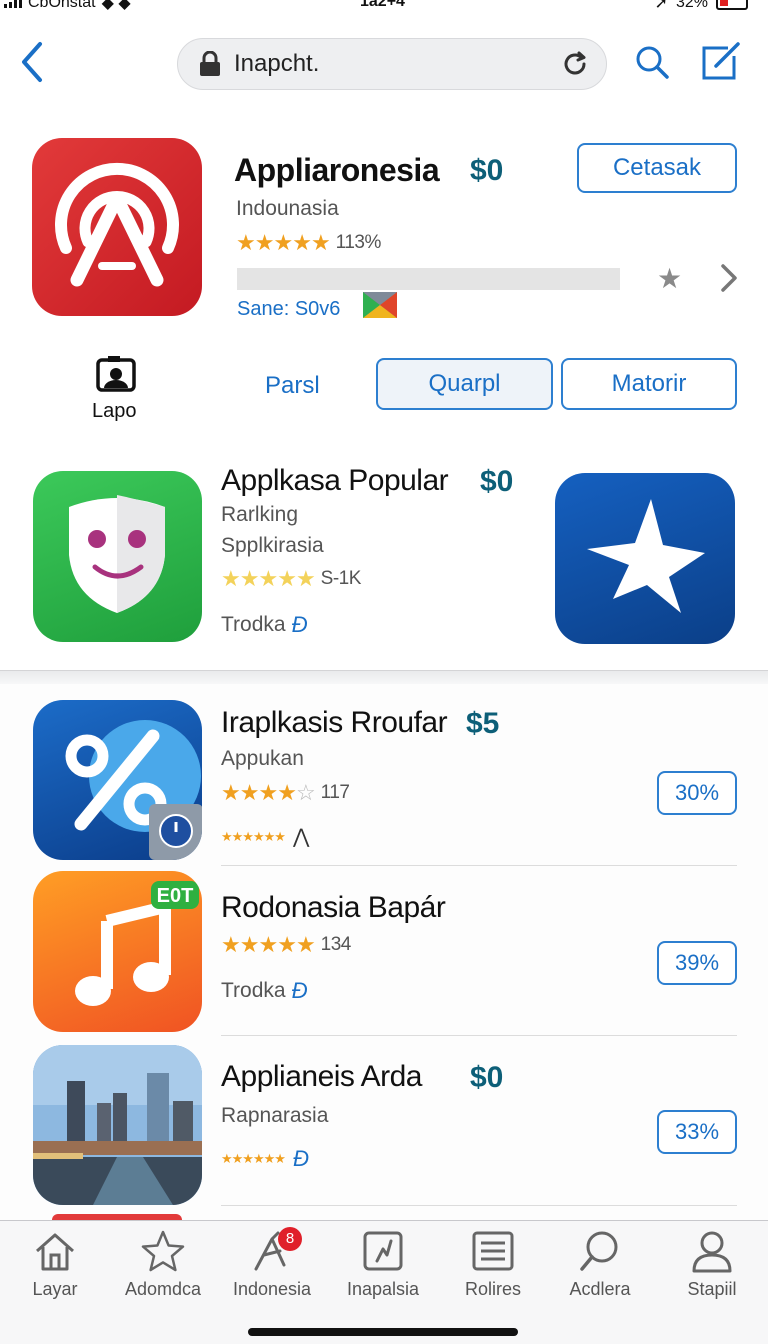 Image resolution: width=768 pixels, height=1344 pixels. I want to click on favorite-star-icon: ★, so click(669, 278).